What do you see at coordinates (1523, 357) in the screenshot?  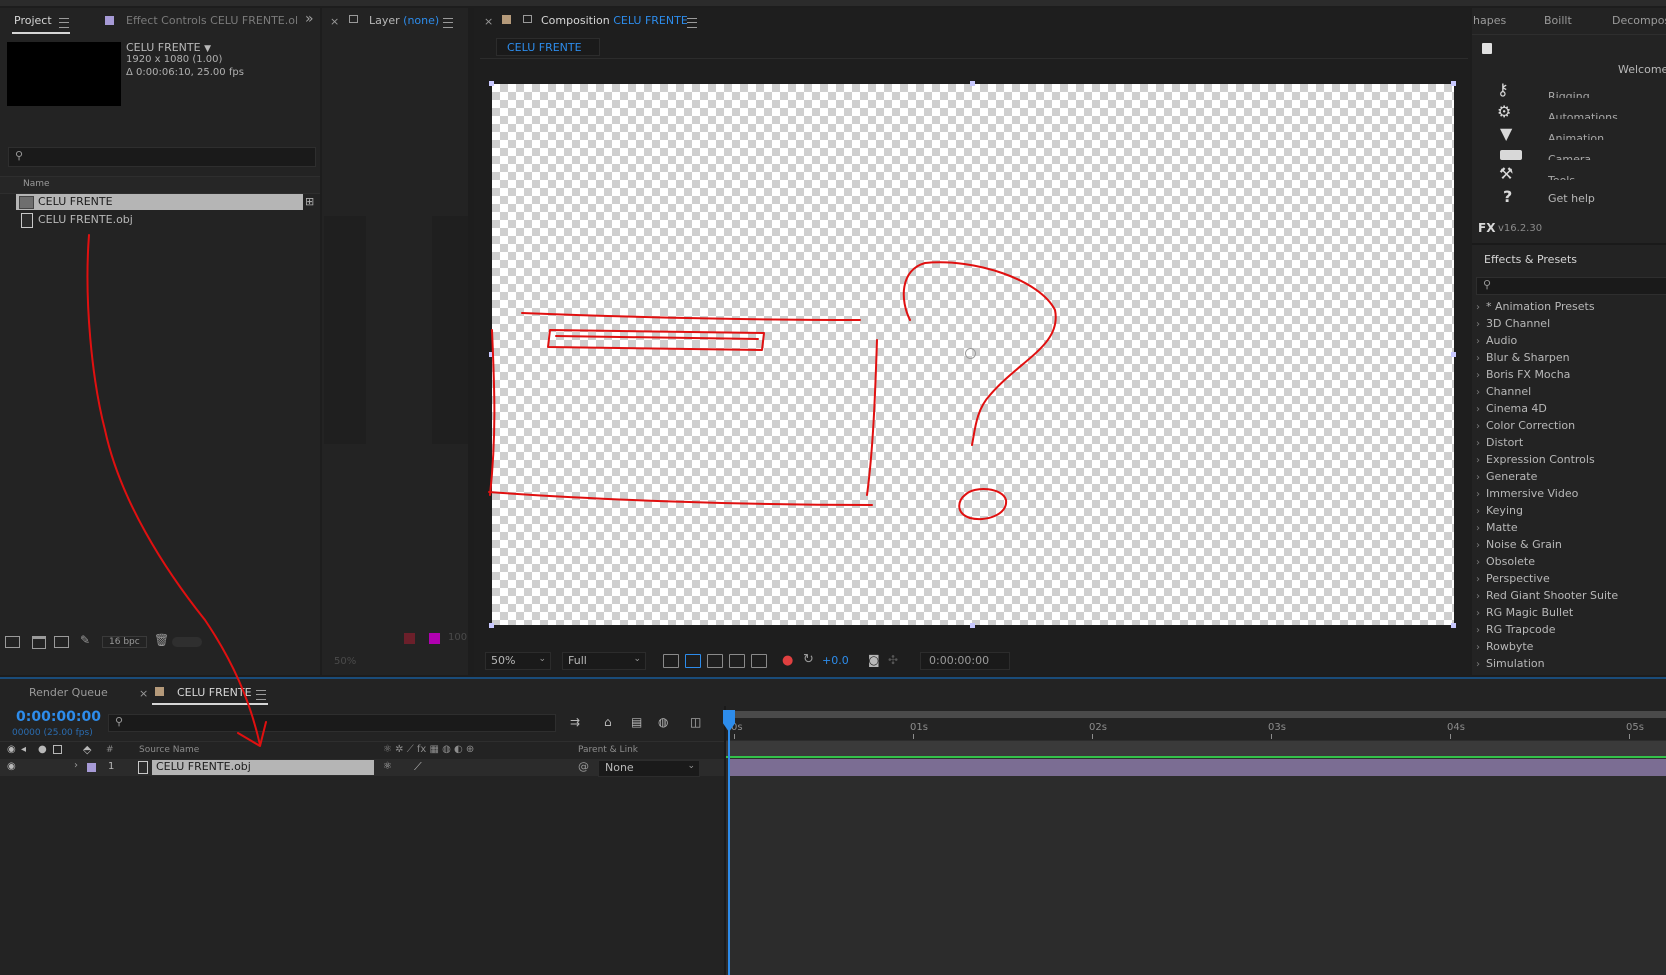 I see `effect-category-item: › Blur & Sharpen` at bounding box center [1523, 357].